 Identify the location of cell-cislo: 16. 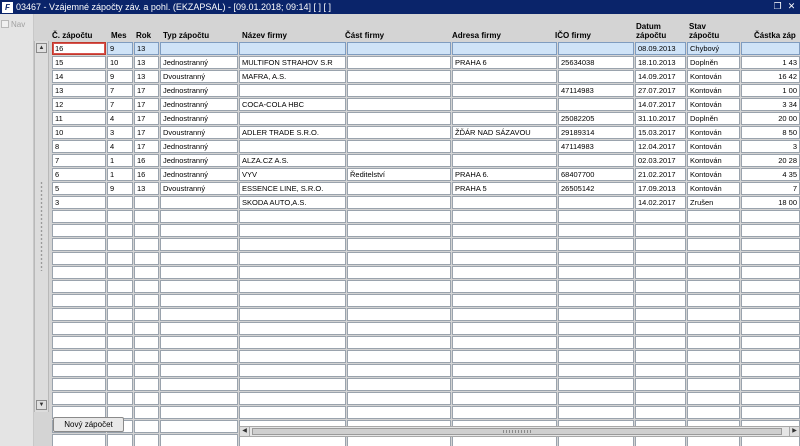
(79, 48).